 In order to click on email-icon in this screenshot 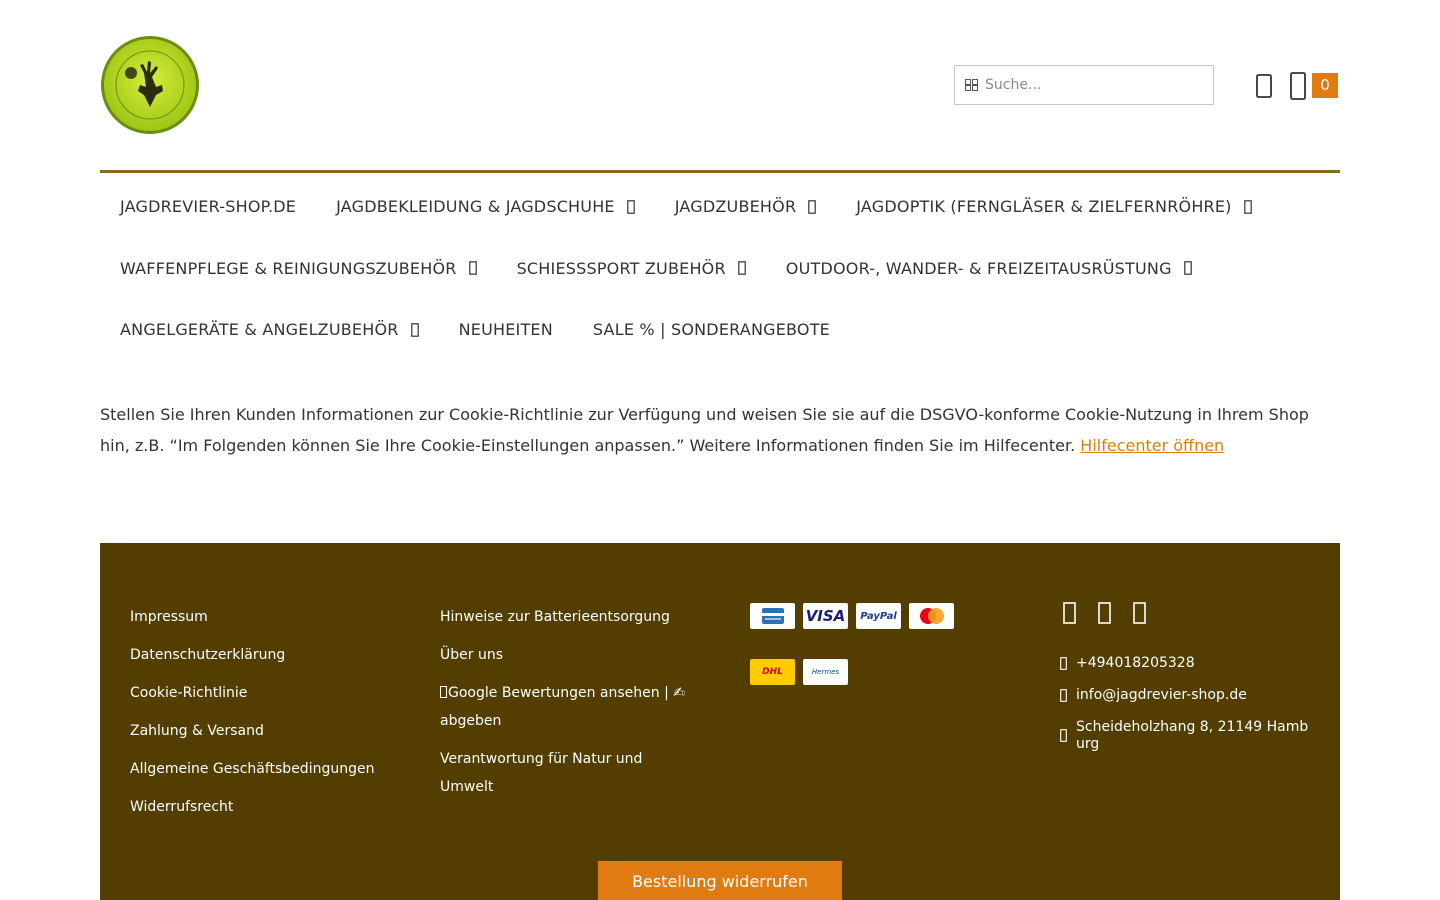, I will do `click(1068, 695)`.